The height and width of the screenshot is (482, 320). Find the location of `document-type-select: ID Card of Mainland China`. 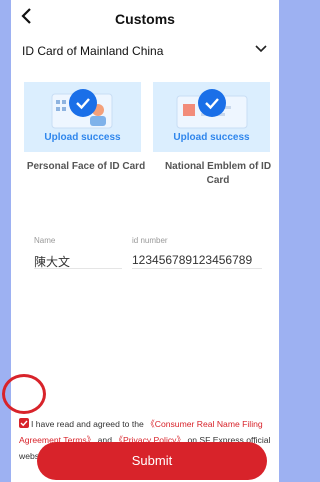

document-type-select: ID Card of Mainland China is located at coordinates (146, 51).